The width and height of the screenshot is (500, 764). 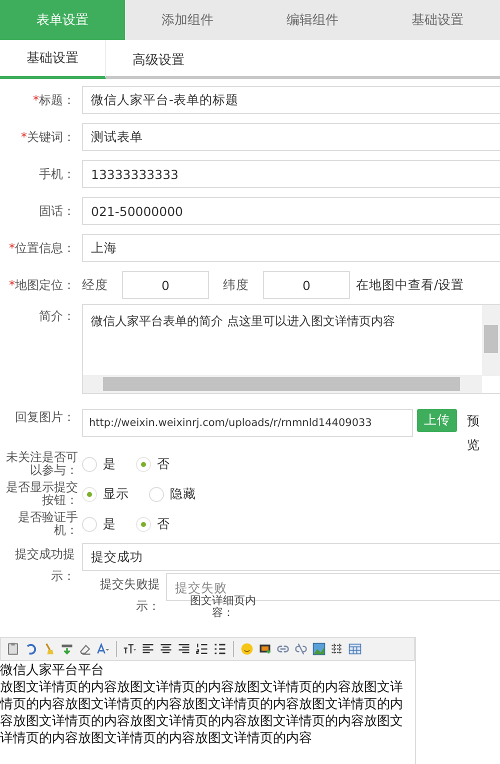 What do you see at coordinates (57, 173) in the screenshot?
I see `field-label: 手机：` at bounding box center [57, 173].